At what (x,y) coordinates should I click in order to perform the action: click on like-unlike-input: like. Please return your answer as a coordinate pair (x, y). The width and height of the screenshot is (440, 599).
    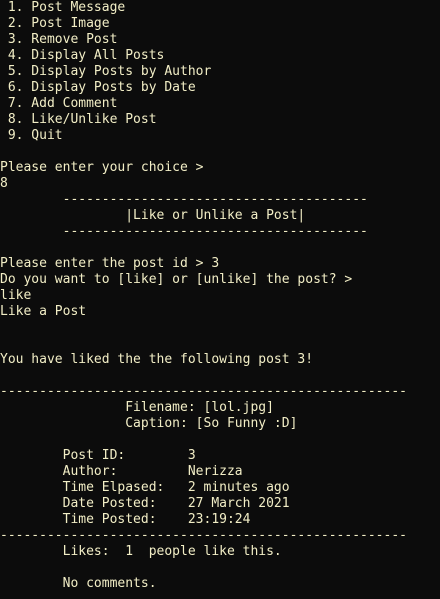
    Looking at the image, I should click on (16, 295).